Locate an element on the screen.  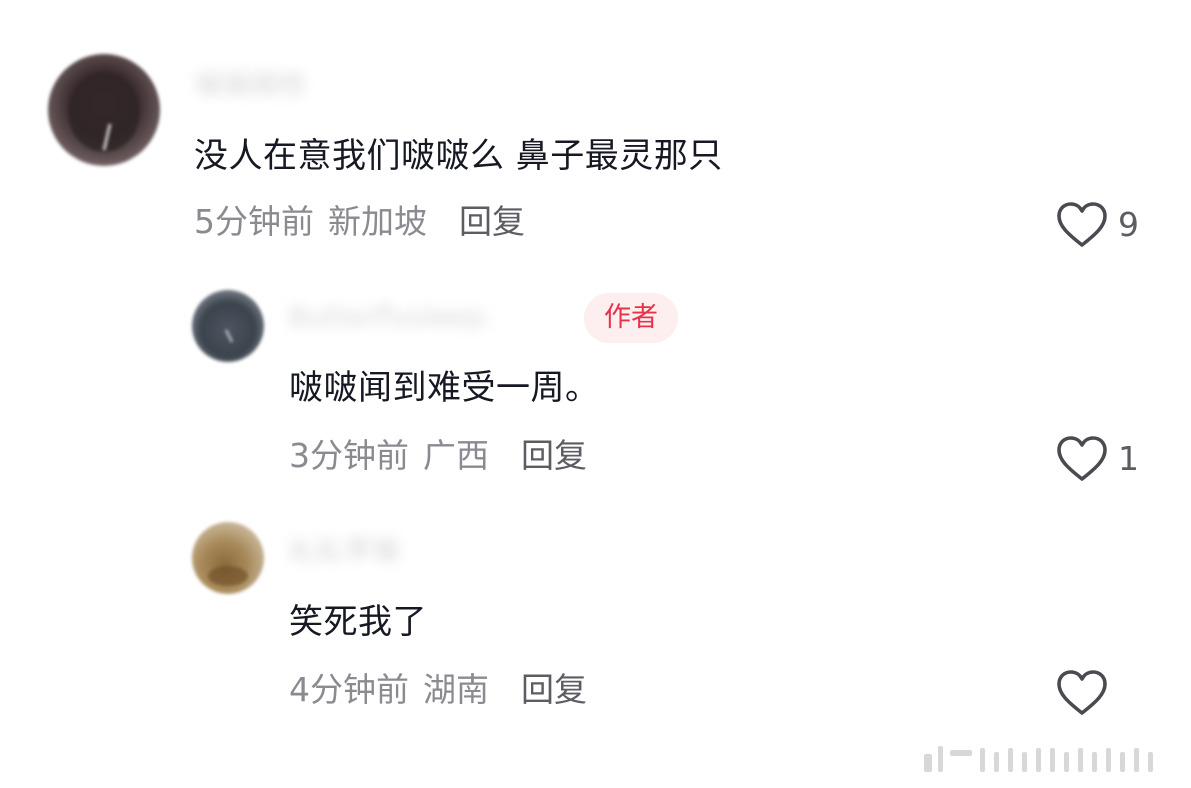
username: 猫猫踏枝_ is located at coordinates (294, 84).